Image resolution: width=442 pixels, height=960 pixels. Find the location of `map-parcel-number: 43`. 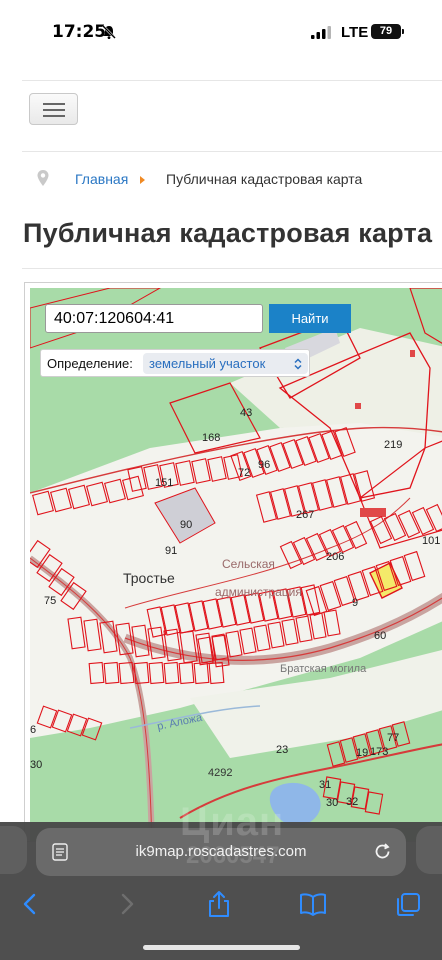

map-parcel-number: 43 is located at coordinates (246, 413).